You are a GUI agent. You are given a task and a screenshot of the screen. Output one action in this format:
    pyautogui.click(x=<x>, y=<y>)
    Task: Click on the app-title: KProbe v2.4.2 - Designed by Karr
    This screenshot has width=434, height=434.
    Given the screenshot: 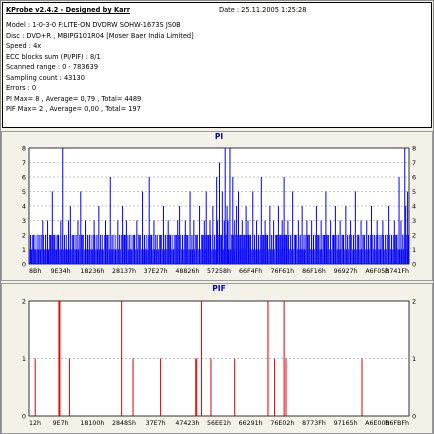 What is the action you would take?
    pyautogui.click(x=68, y=10)
    